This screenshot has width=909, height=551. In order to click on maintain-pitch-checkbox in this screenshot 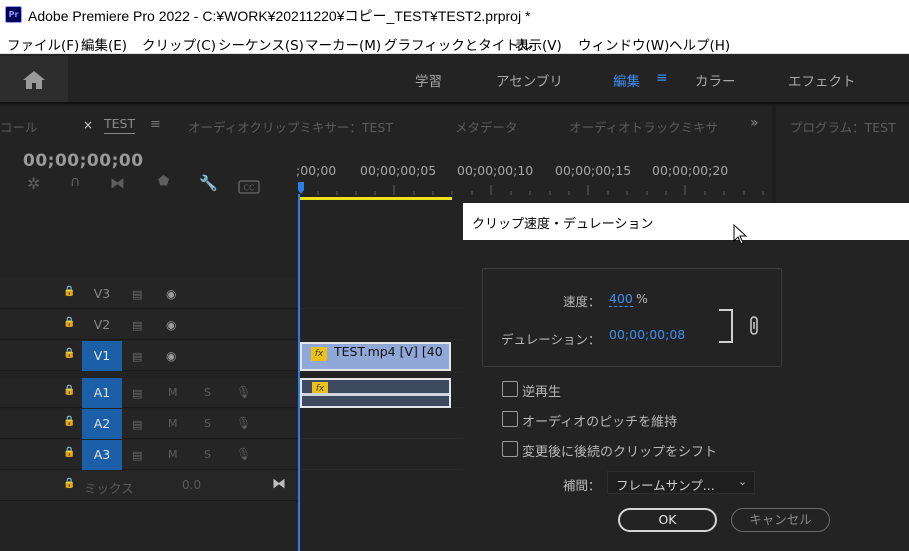, I will do `click(510, 419)`.